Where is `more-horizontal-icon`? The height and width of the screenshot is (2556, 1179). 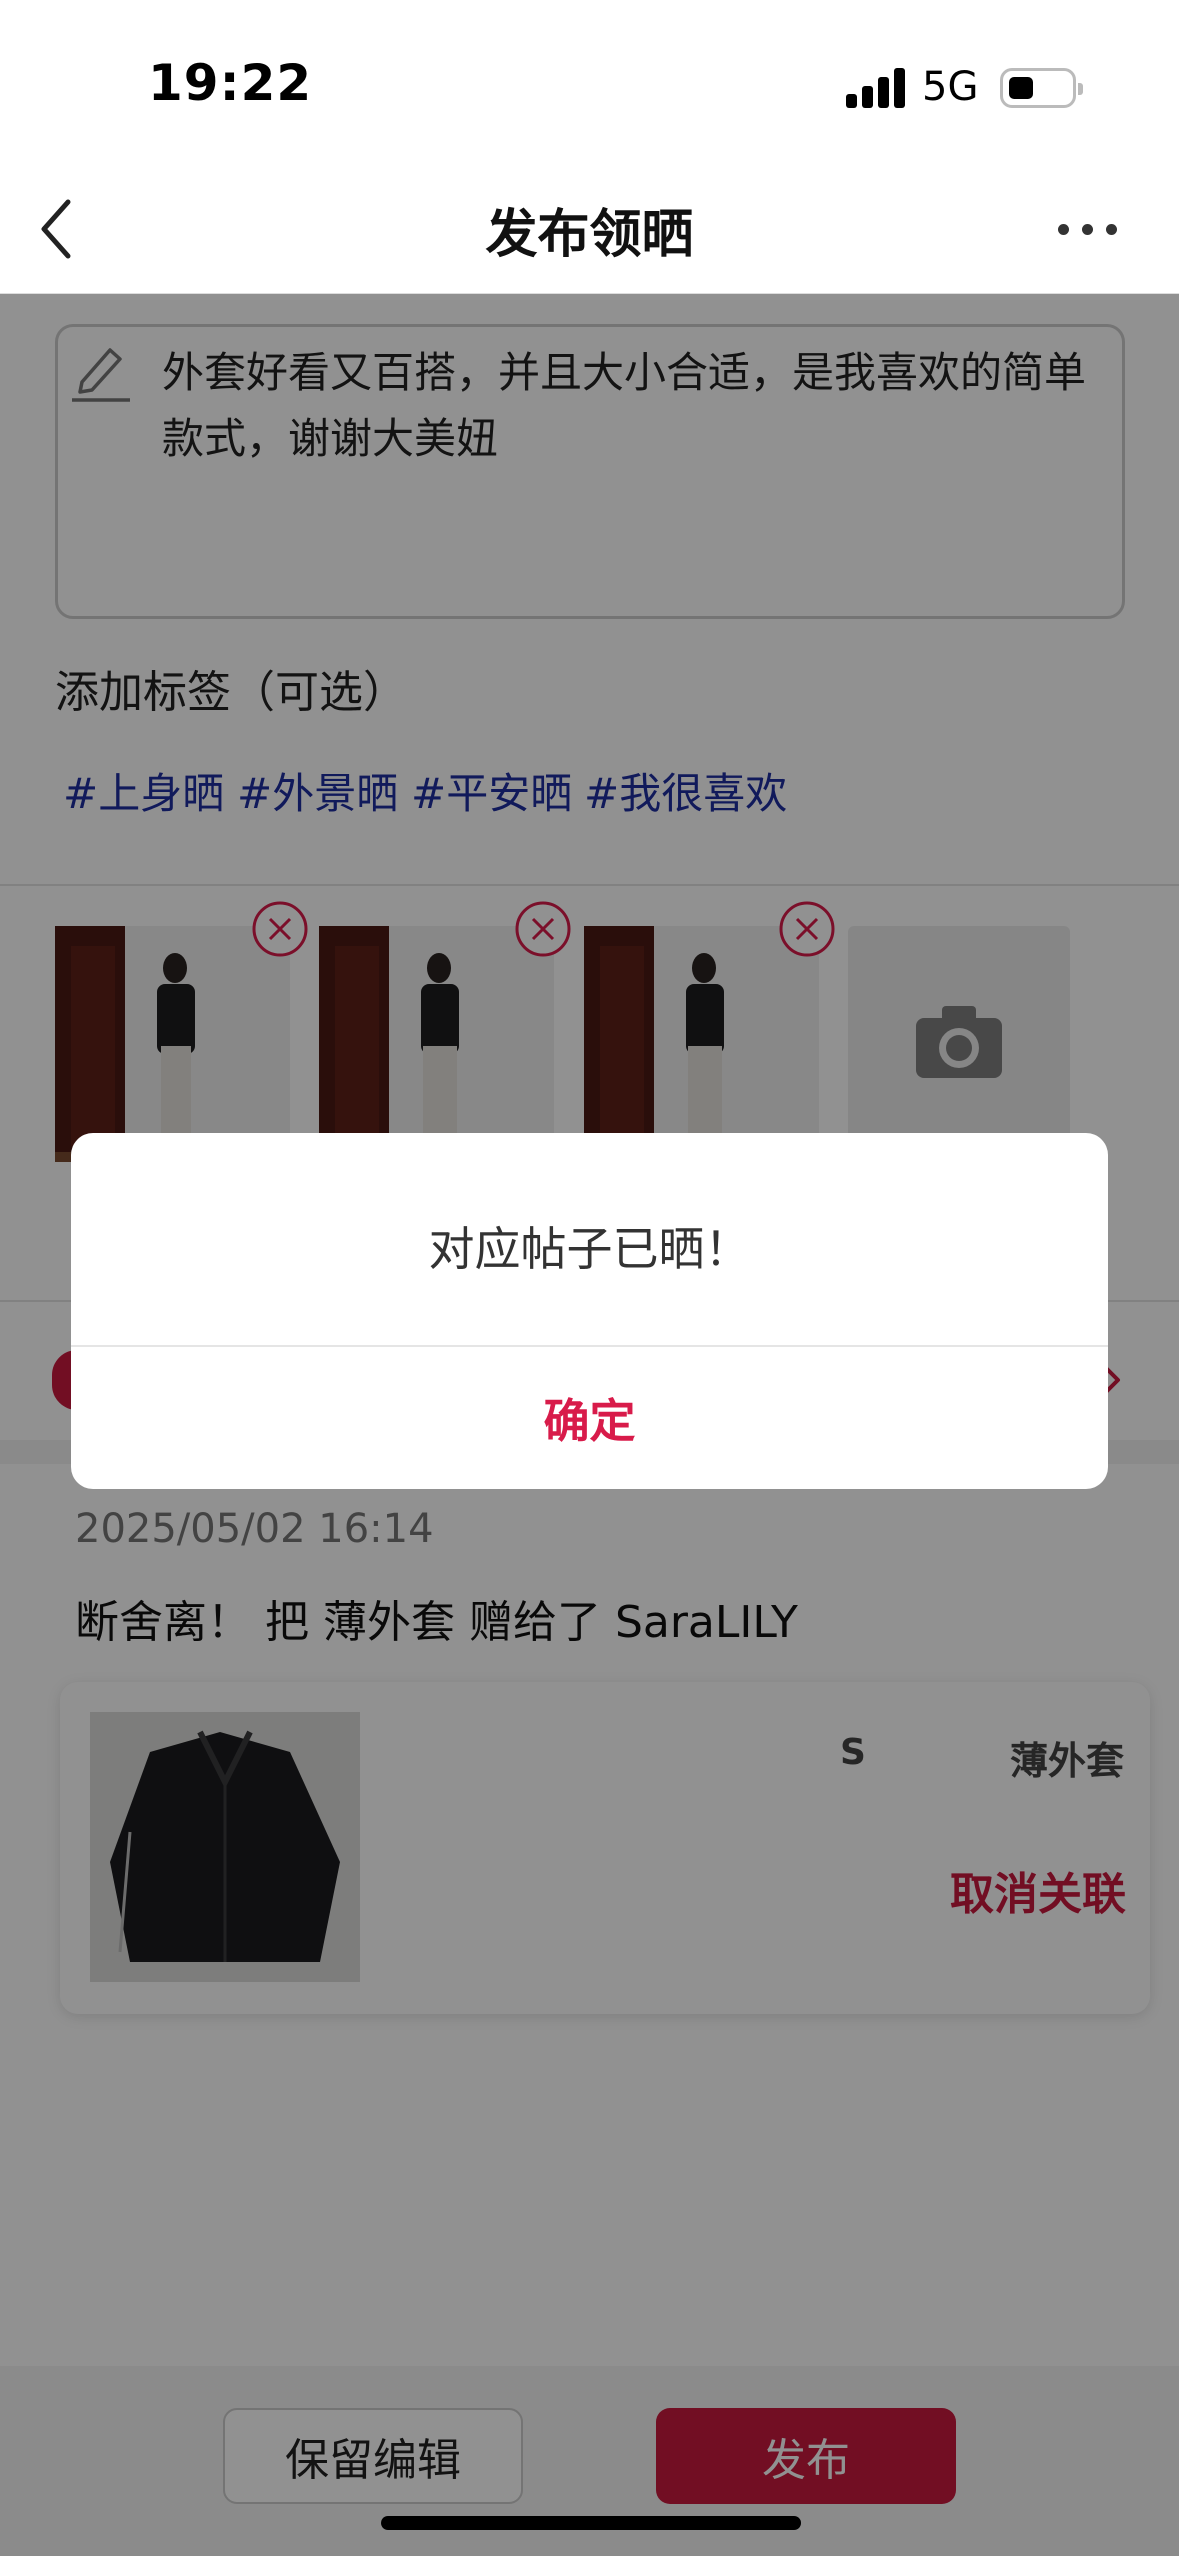
more-horizontal-icon is located at coordinates (1088, 230).